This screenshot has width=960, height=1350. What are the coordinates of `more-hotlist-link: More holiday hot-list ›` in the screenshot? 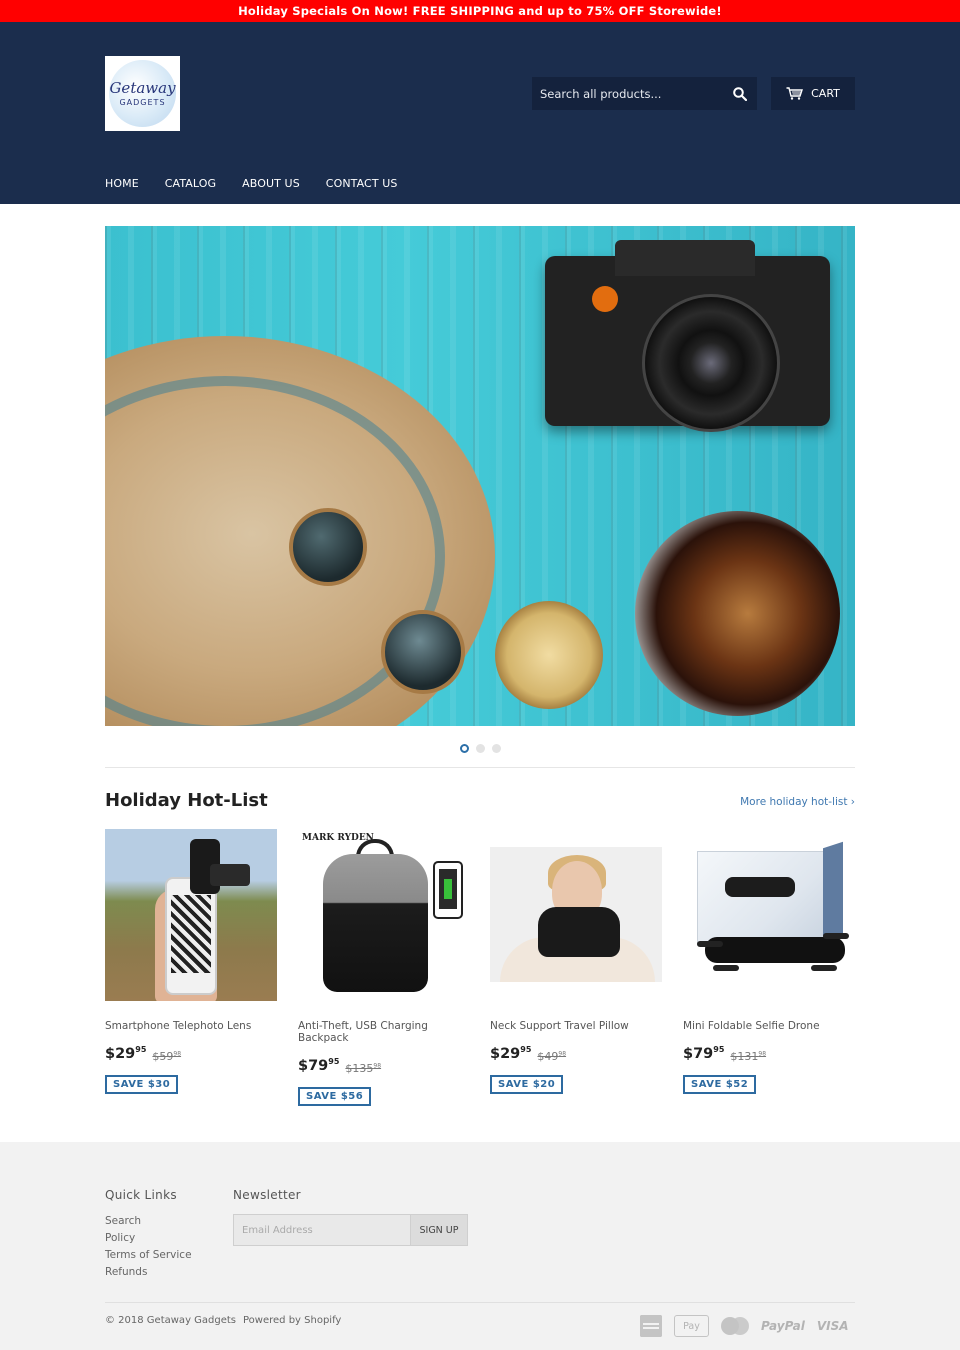 It's located at (797, 802).